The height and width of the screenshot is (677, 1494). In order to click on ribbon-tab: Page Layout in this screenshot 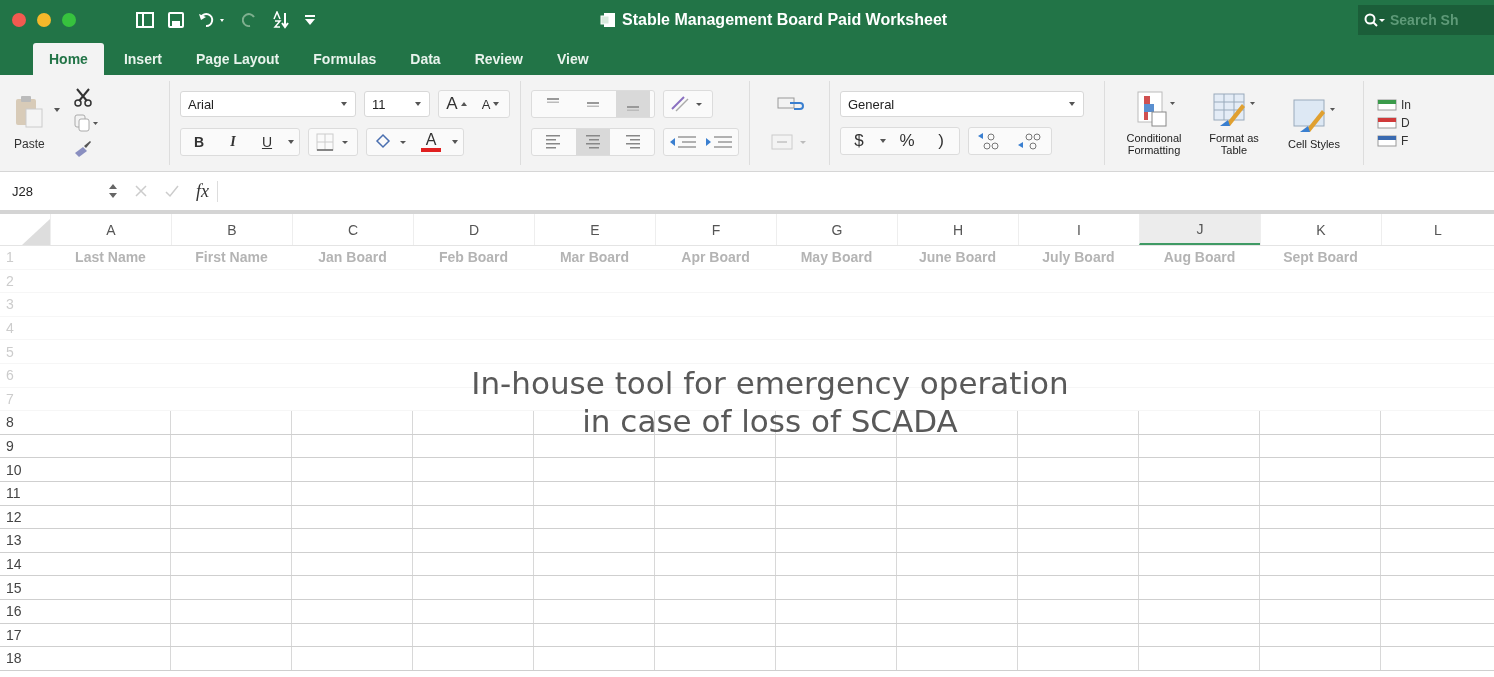, I will do `click(238, 59)`.